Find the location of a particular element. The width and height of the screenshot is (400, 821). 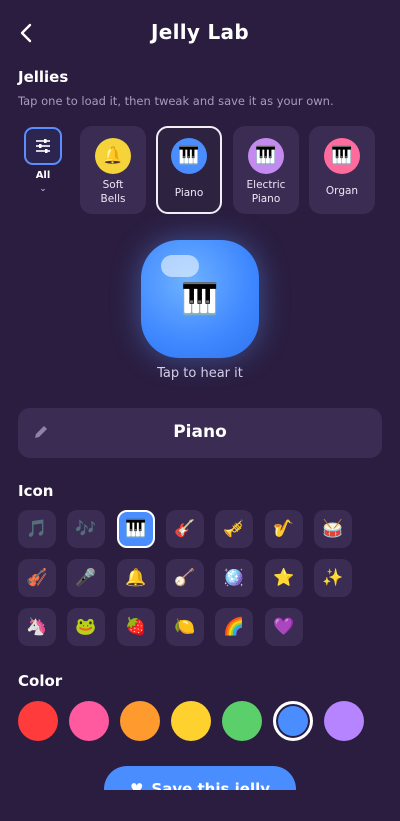

sliders-icon is located at coordinates (43, 146).